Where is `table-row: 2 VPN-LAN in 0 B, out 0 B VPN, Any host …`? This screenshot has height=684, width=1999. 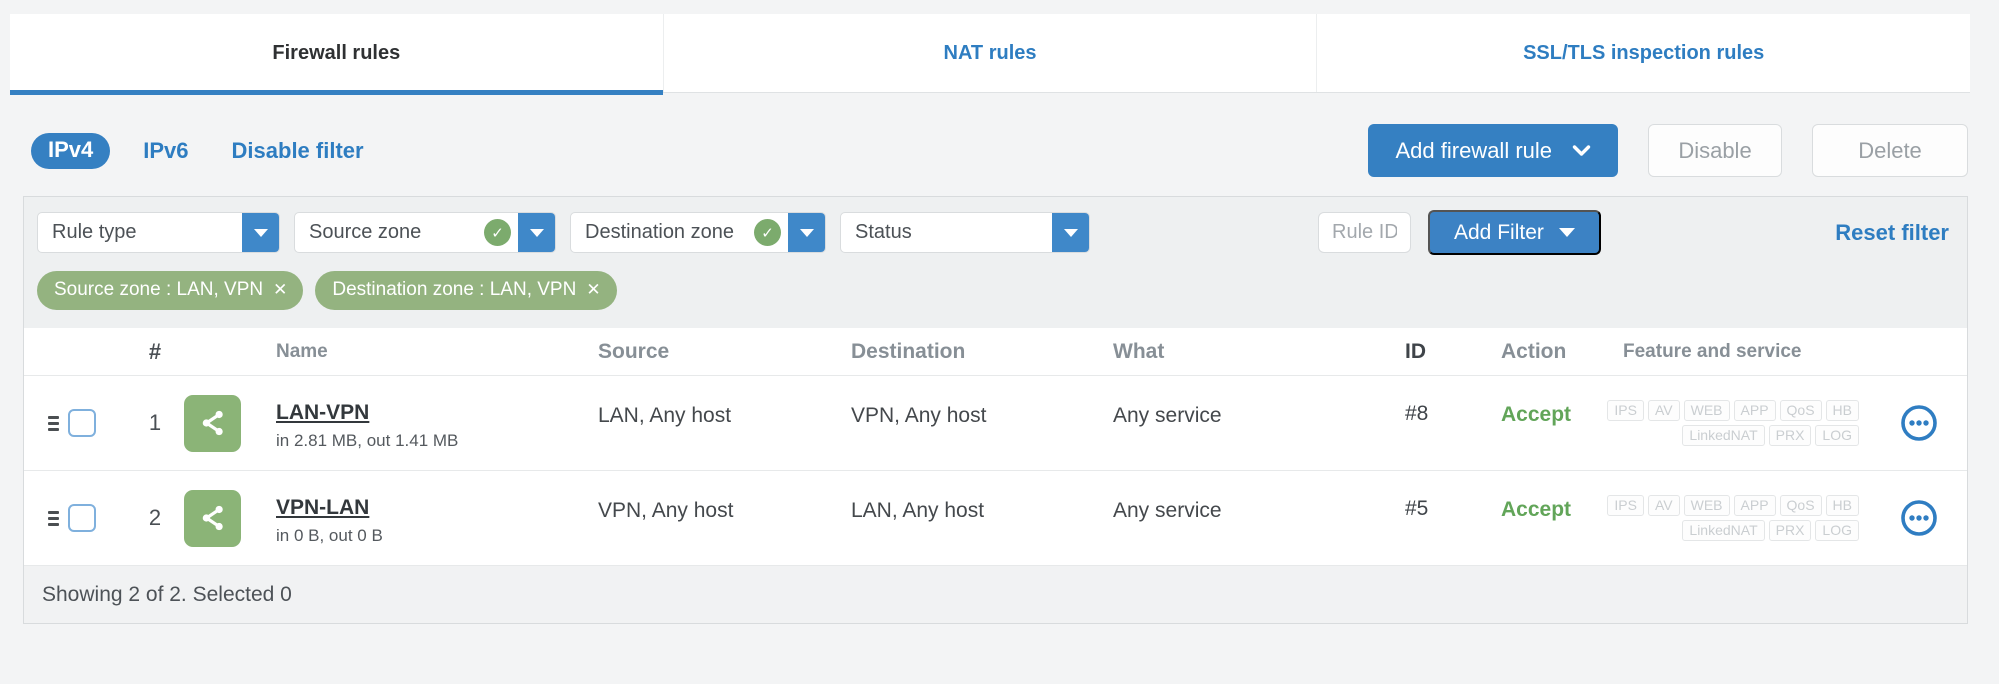 table-row: 2 VPN-LAN in 0 B, out 0 B VPN, Any host … is located at coordinates (995, 518).